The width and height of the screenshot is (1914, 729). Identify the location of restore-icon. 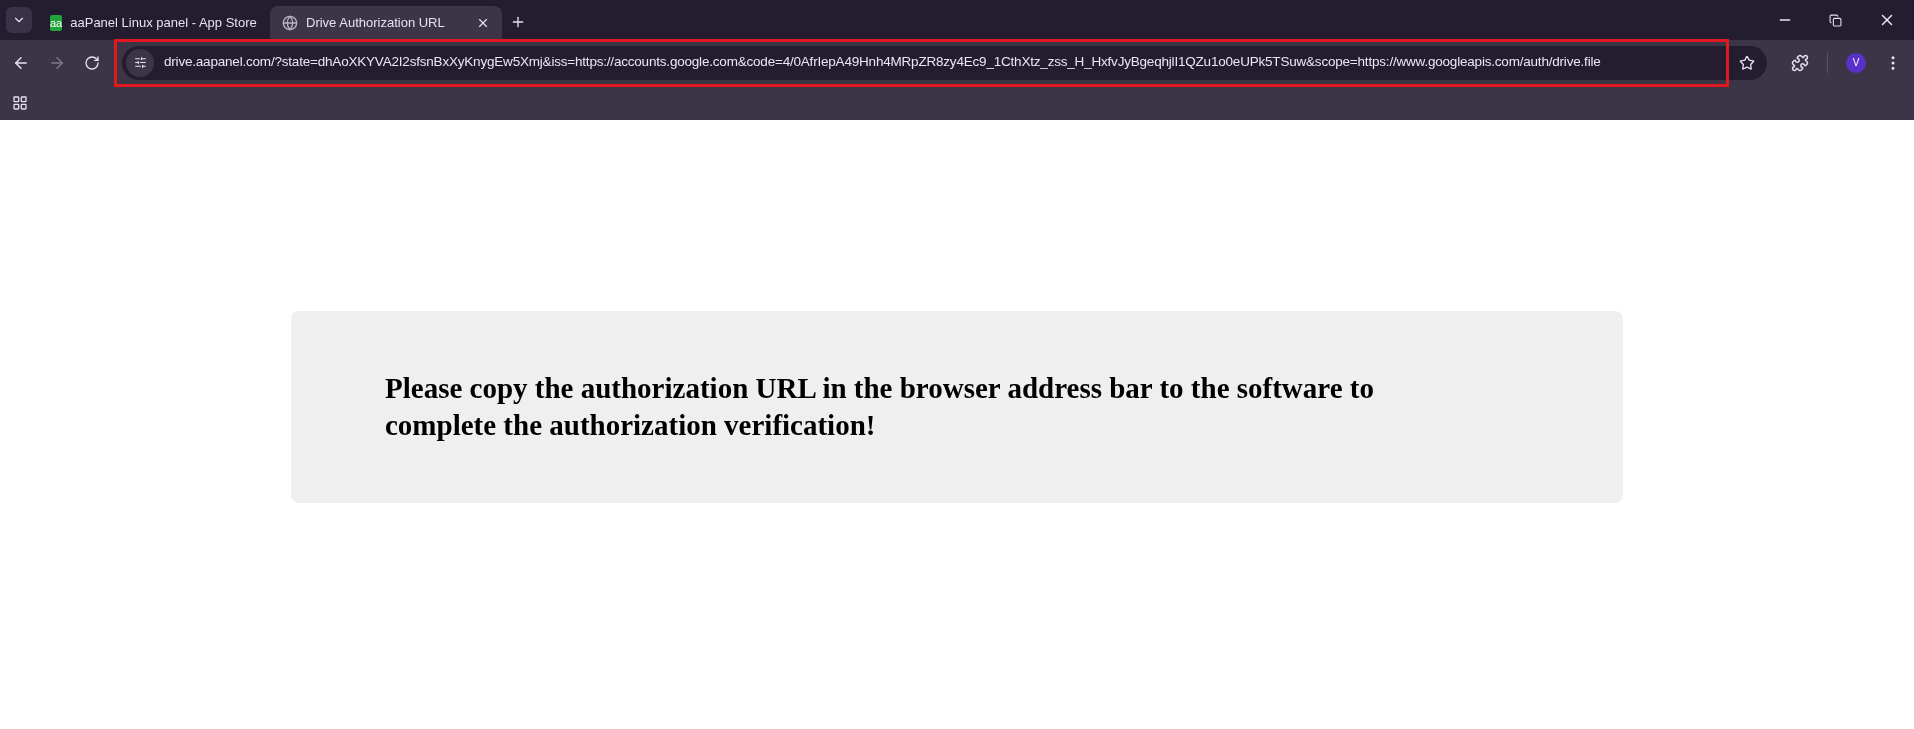
(1835, 20).